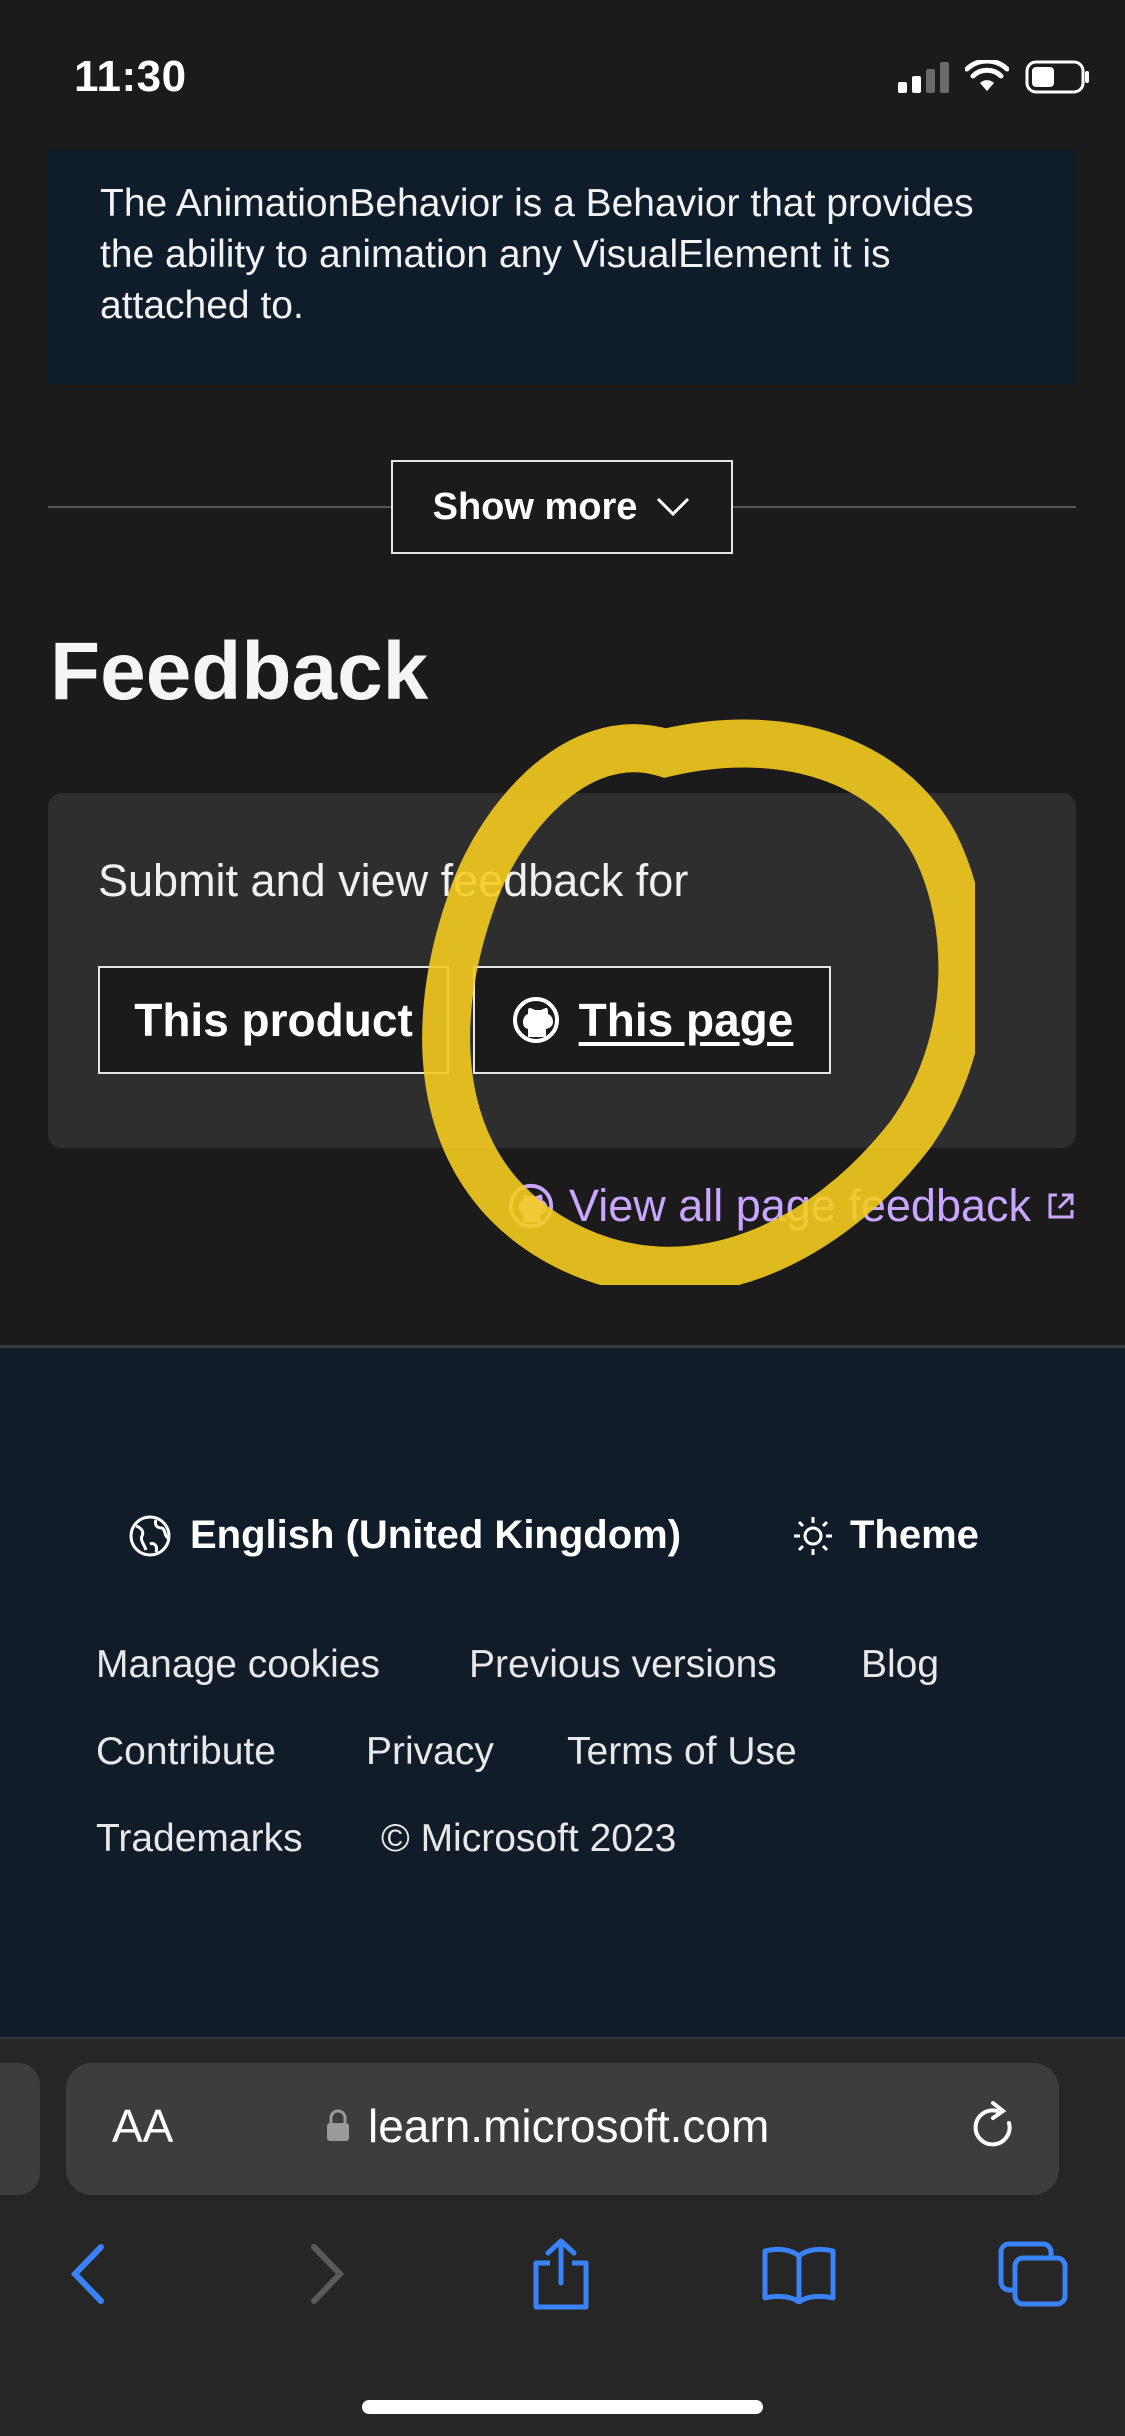 This screenshot has width=1125, height=2436. I want to click on tabs-icon, so click(1033, 2274).